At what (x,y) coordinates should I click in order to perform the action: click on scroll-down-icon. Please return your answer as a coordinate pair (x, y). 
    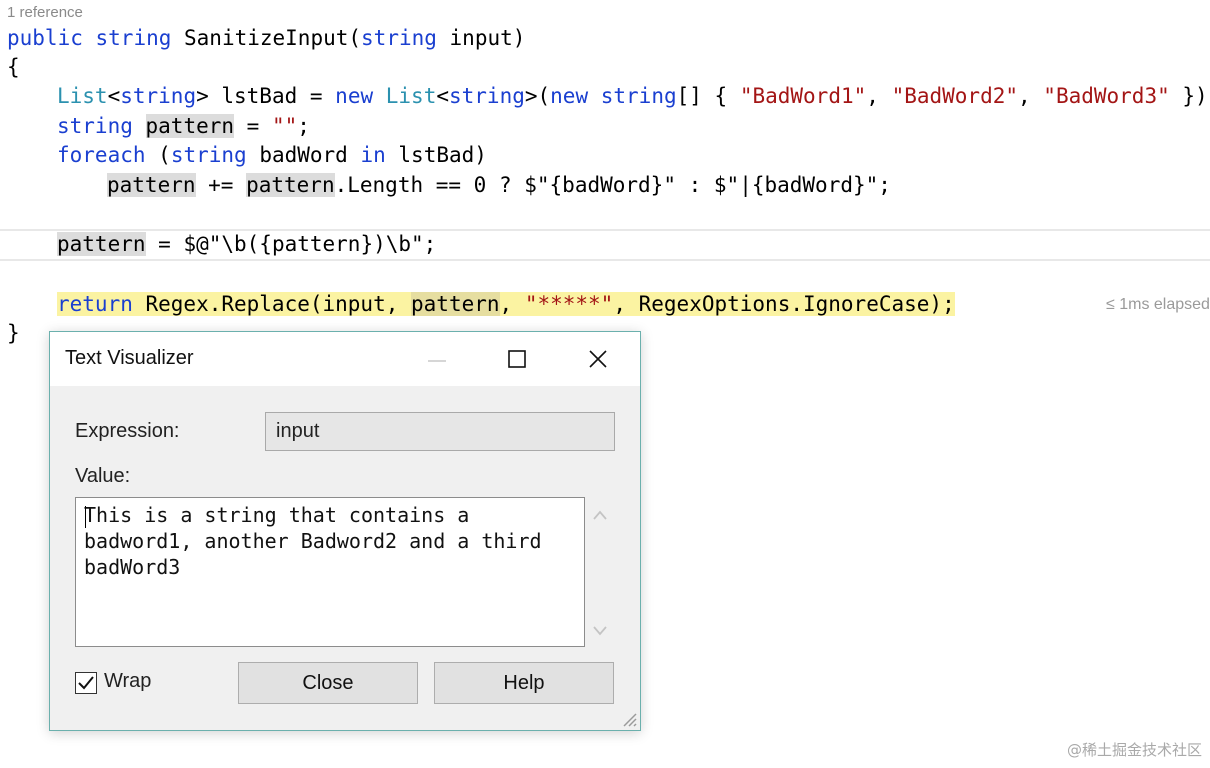
    Looking at the image, I should click on (600, 631).